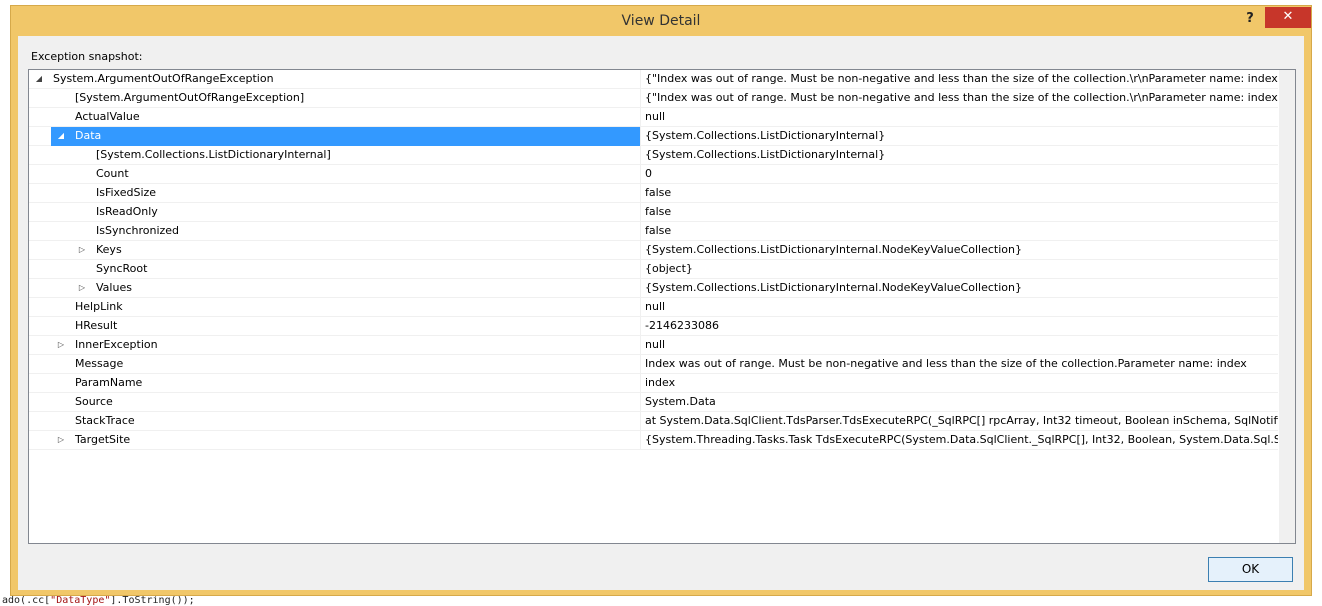 The height and width of the screenshot is (606, 1322). Describe the element at coordinates (346, 174) in the screenshot. I see `tree-row-name-cell: Count` at that location.